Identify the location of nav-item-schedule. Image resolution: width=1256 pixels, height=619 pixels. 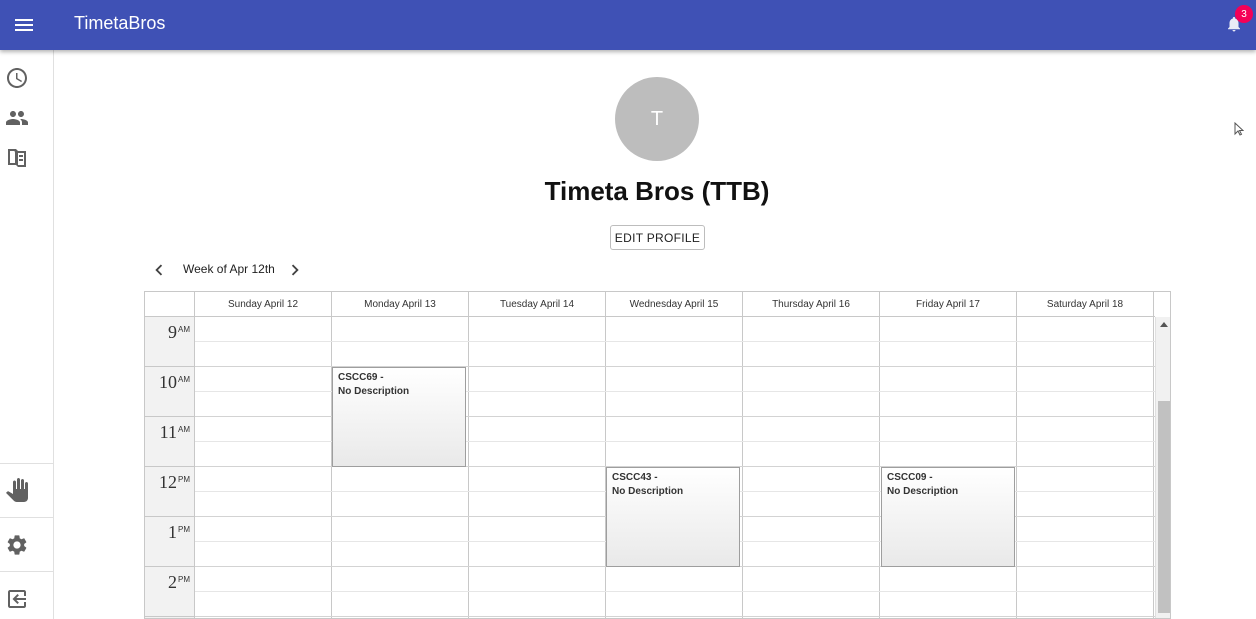
(17, 78).